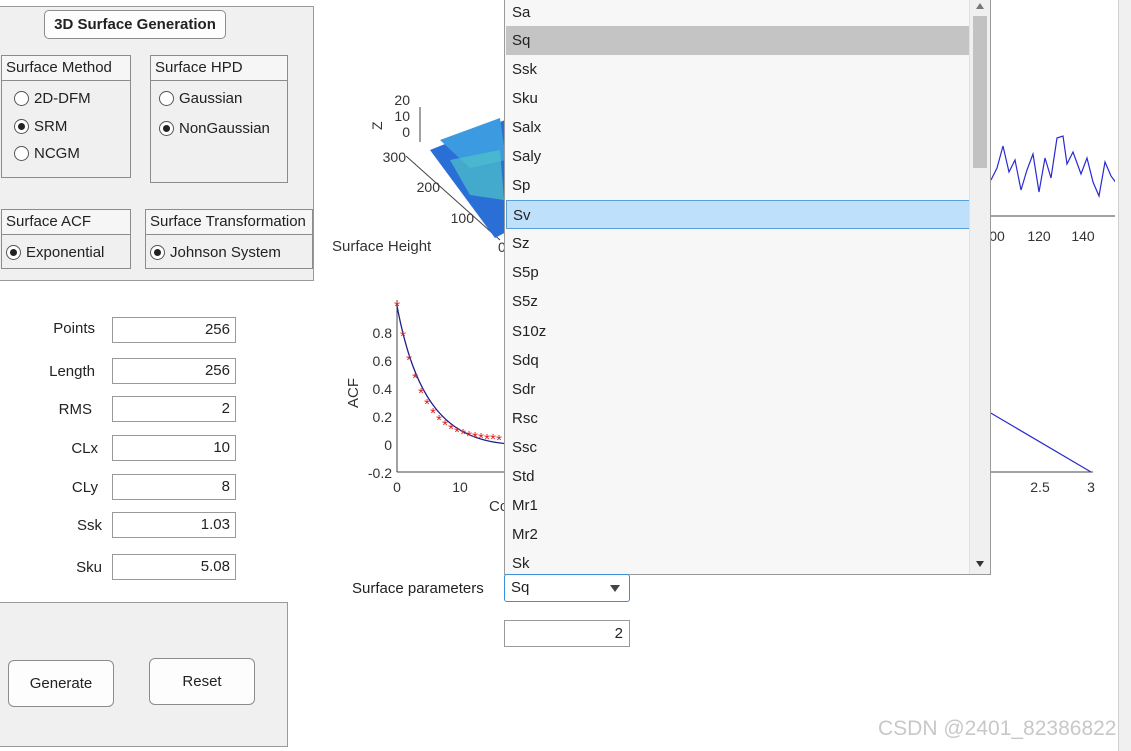 Image resolution: width=1131 pixels, height=751 pixels. Describe the element at coordinates (463, 218) in the screenshot. I see `y-tick: 100` at that location.